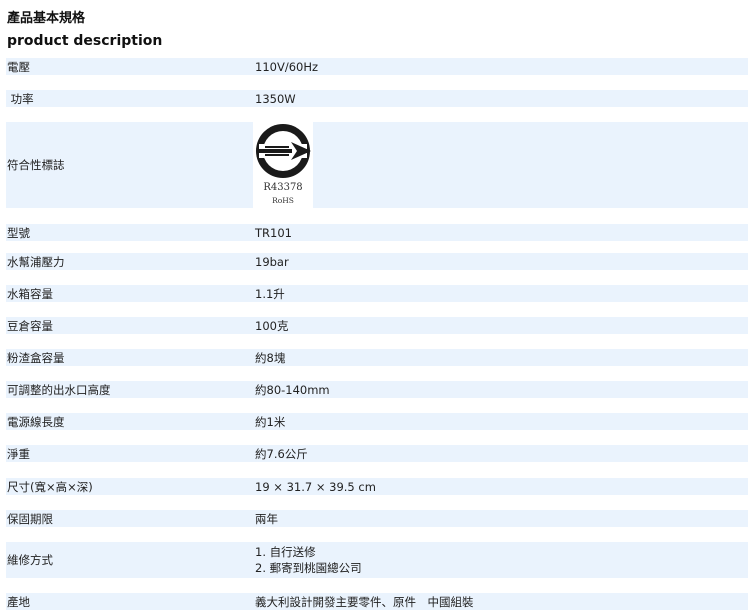 Image resolution: width=750 pixels, height=612 pixels. What do you see at coordinates (272, 262) in the screenshot?
I see `spec-value: 19bar` at bounding box center [272, 262].